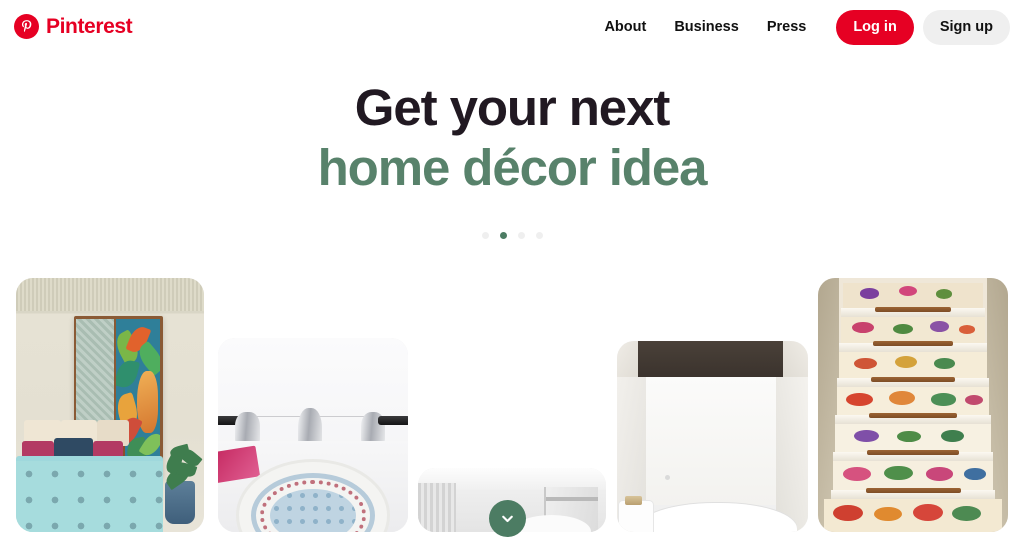 The height and width of the screenshot is (537, 1024). I want to click on main-navigation: About Business Press Log in Sign up, so click(800, 27).